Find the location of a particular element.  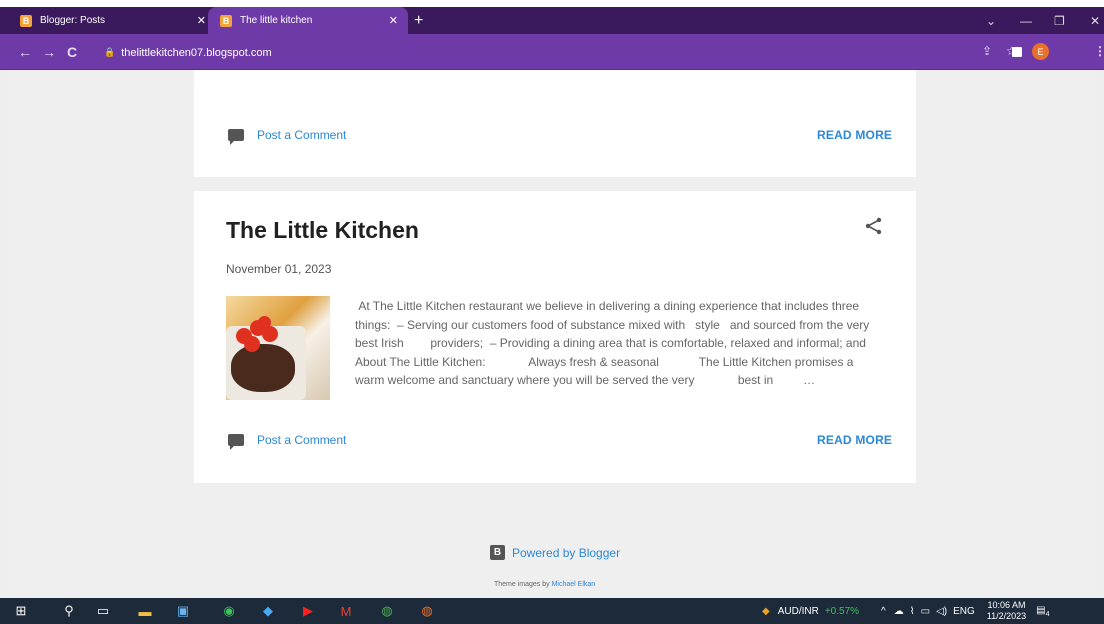

address-bar: 🔒 thelittlekitchen07.blogspot.com is located at coordinates (528, 52).